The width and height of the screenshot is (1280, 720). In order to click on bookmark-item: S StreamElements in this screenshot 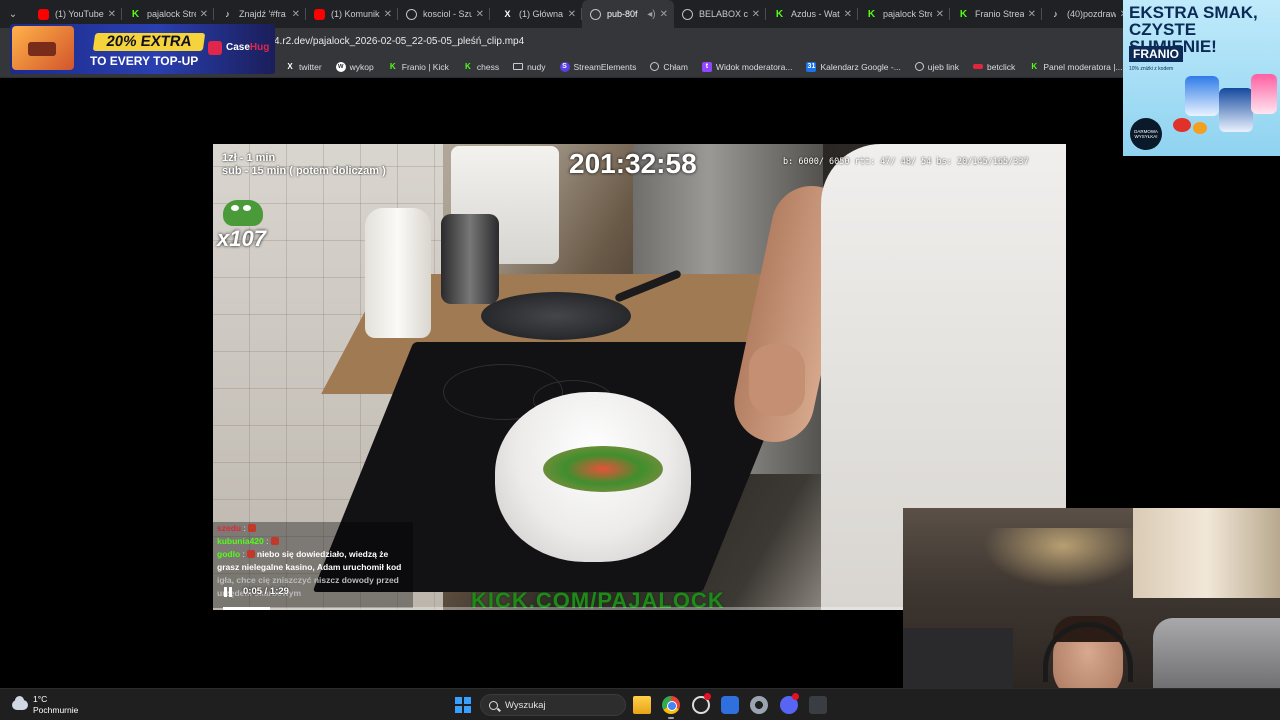, I will do `click(598, 66)`.